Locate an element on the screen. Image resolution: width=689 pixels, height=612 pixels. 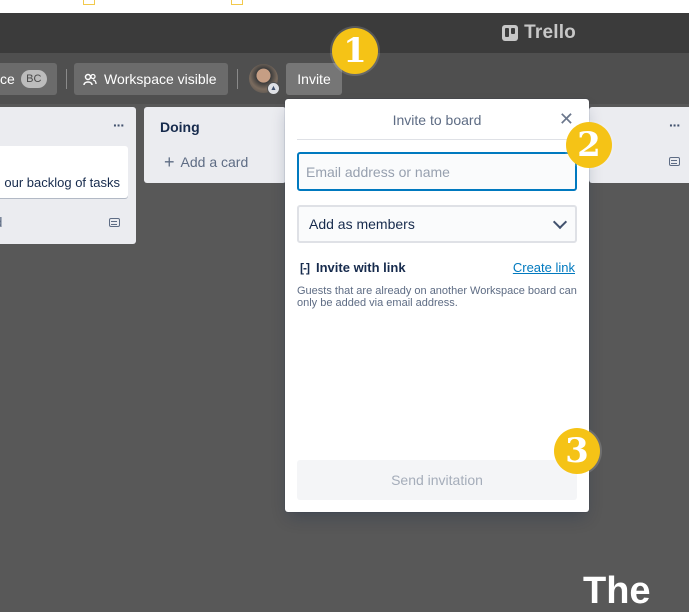
callout-badge-2: 2 is located at coordinates (589, 145).